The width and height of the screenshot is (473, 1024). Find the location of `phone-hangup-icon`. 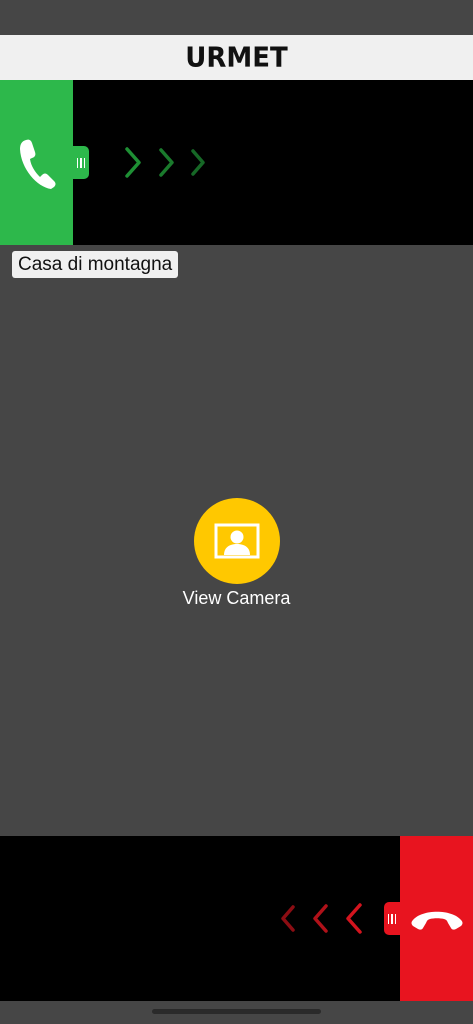

phone-hangup-icon is located at coordinates (436, 920).